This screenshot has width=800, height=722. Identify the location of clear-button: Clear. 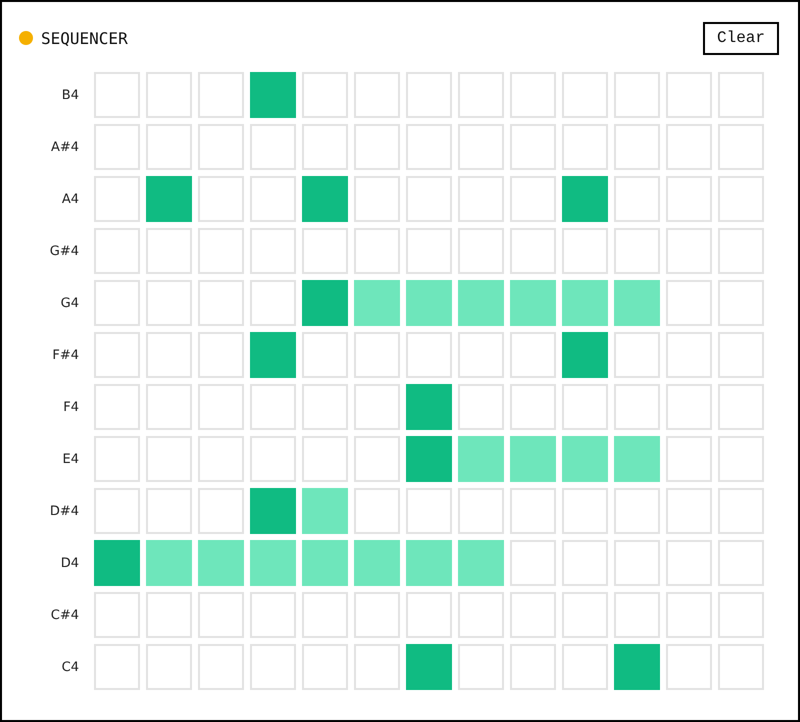
(740, 38).